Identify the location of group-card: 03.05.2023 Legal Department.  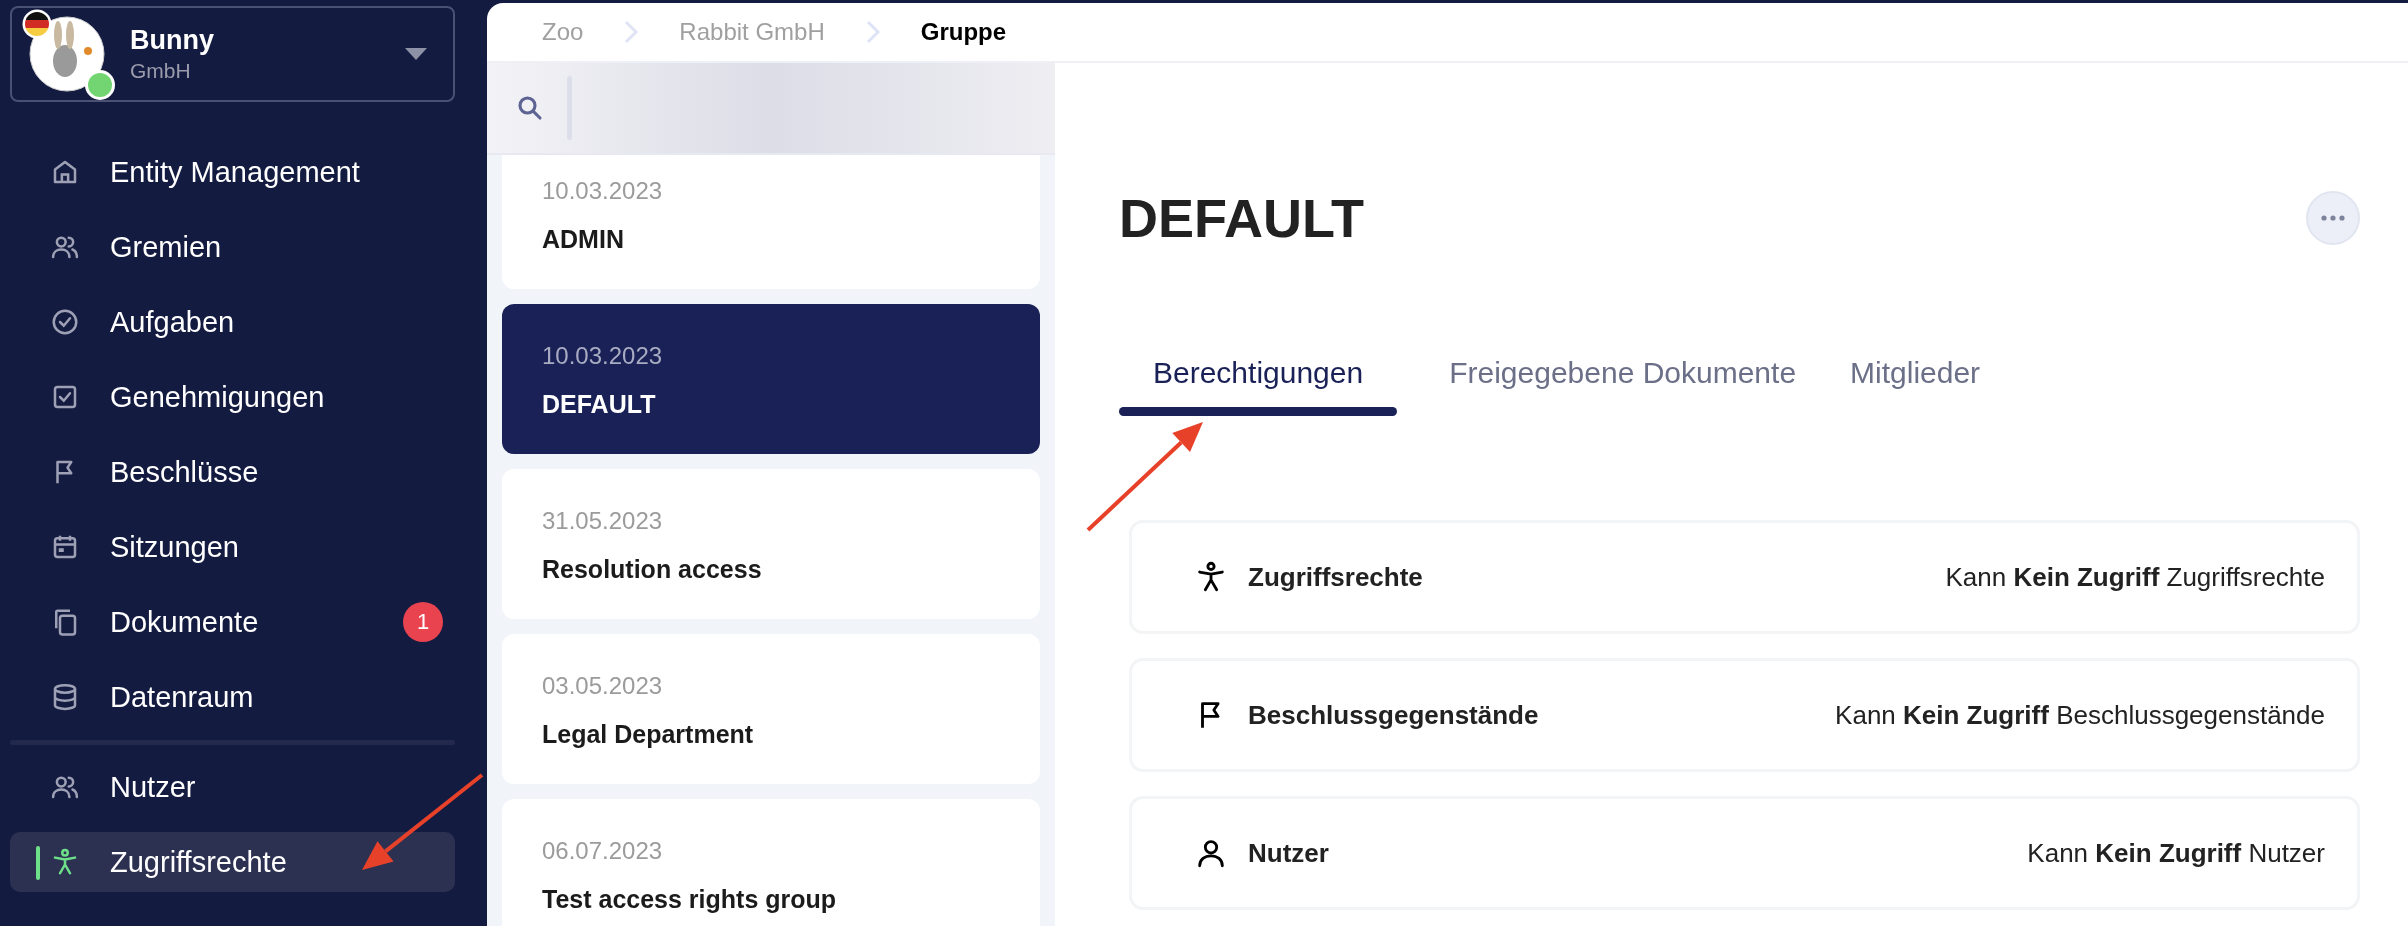
(771, 709).